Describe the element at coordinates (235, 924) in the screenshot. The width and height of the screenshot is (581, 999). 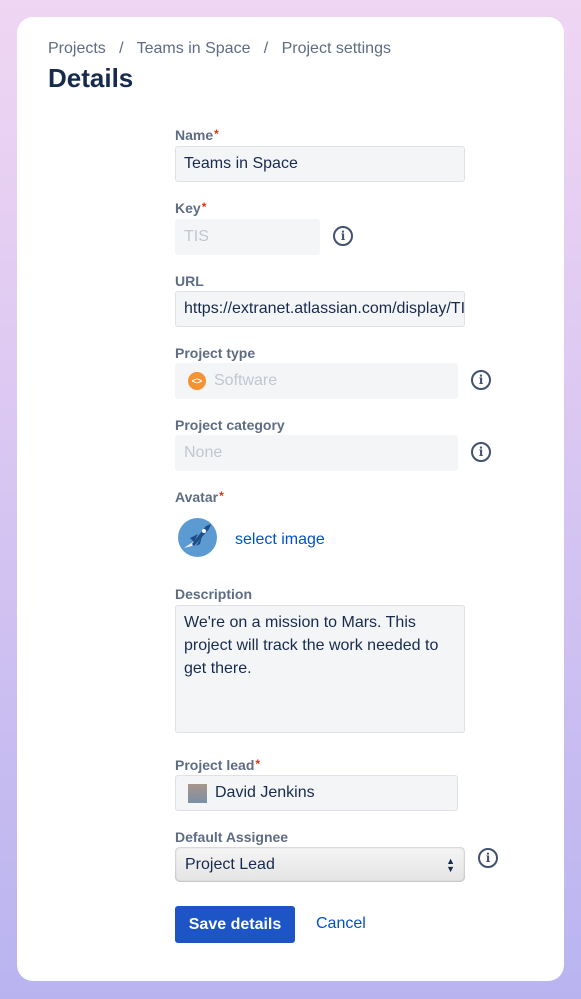
I see `save-details-button: Save details` at that location.